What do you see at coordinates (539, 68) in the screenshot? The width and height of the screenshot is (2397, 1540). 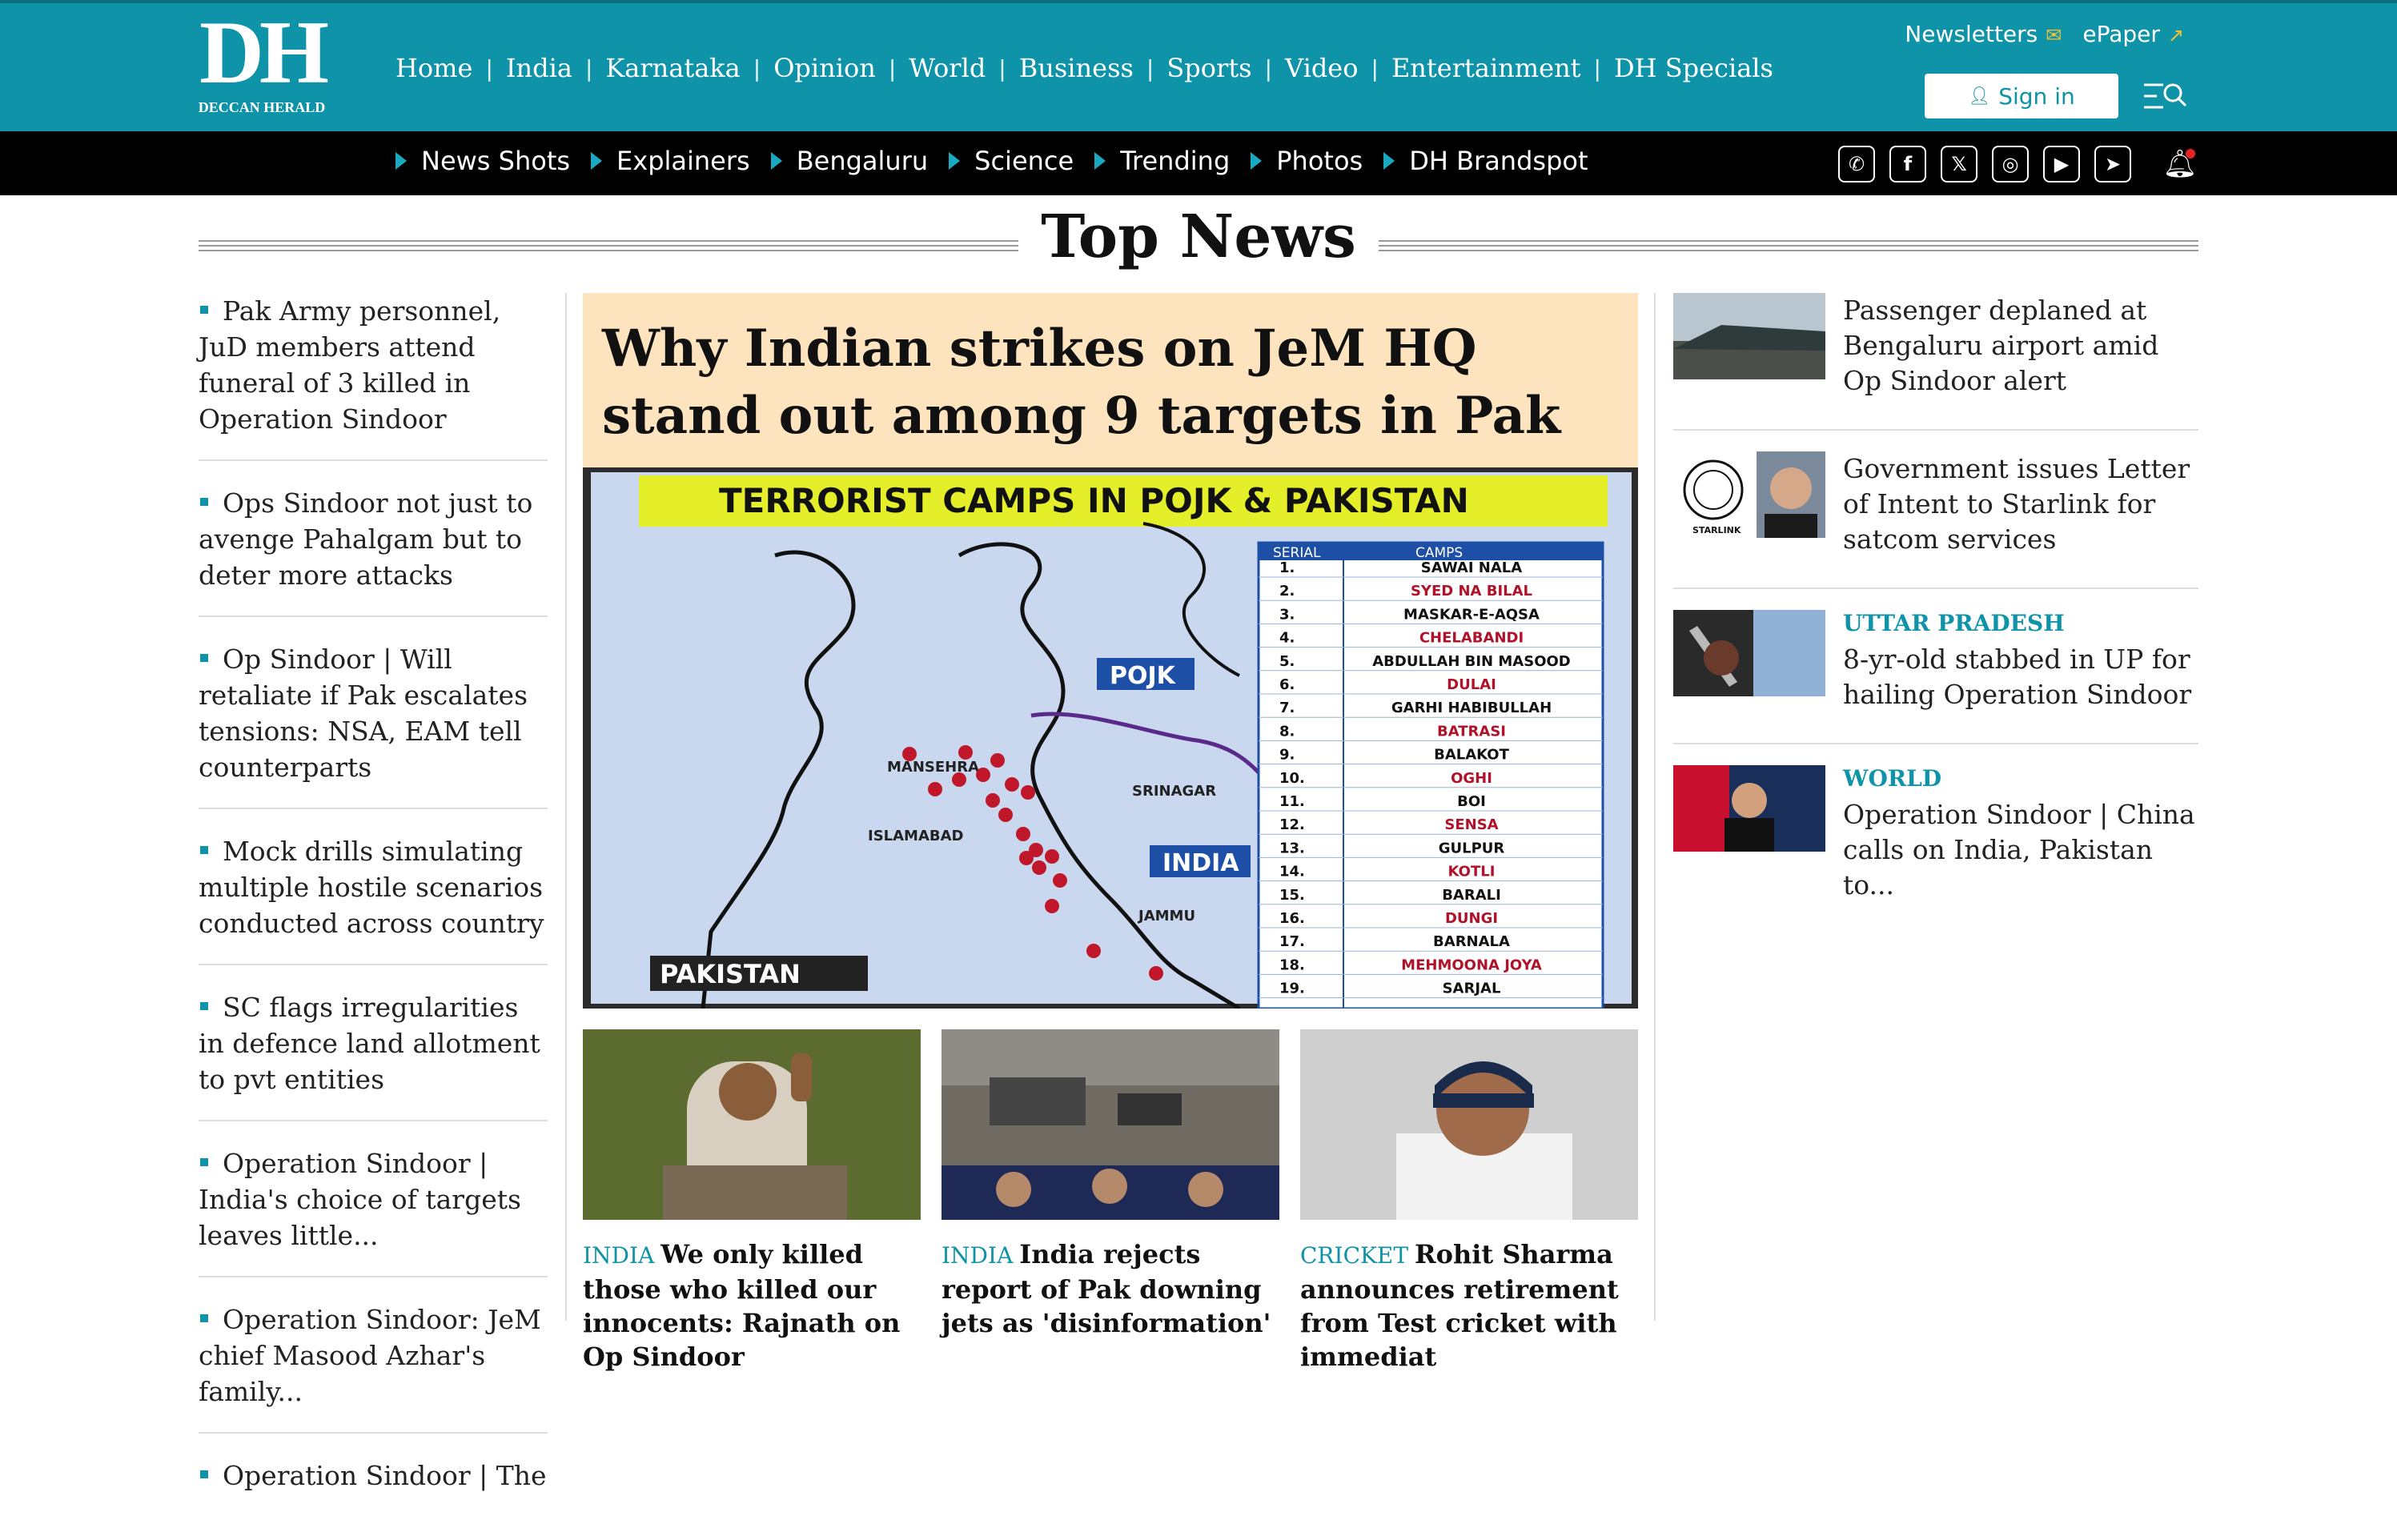 I see `nav-india: India` at bounding box center [539, 68].